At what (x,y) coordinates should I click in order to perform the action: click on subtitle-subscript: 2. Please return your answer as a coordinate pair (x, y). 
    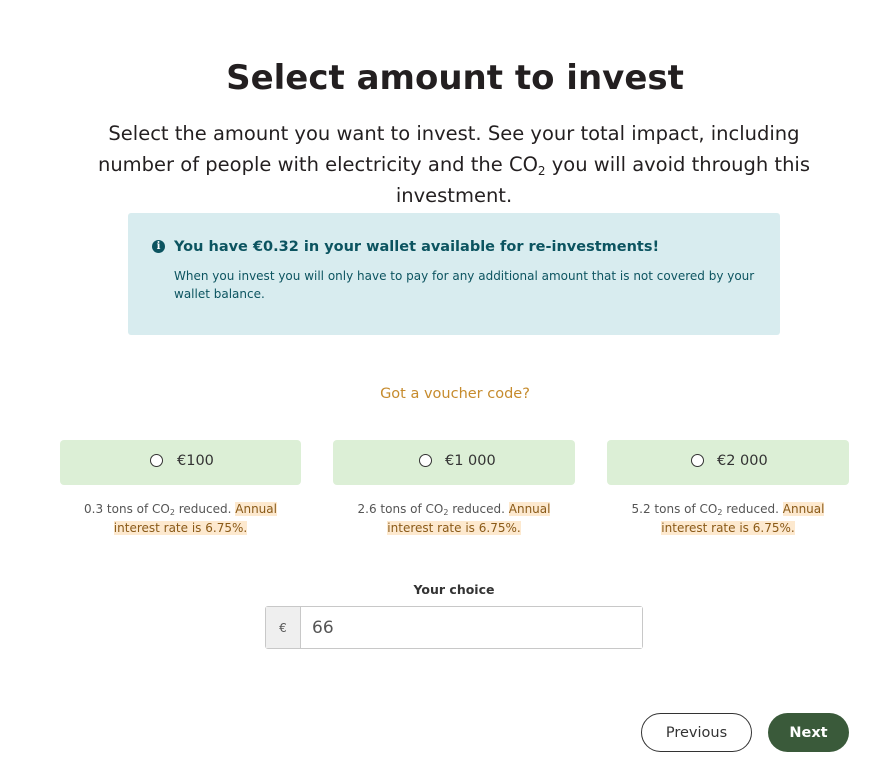
    Looking at the image, I should click on (541, 171).